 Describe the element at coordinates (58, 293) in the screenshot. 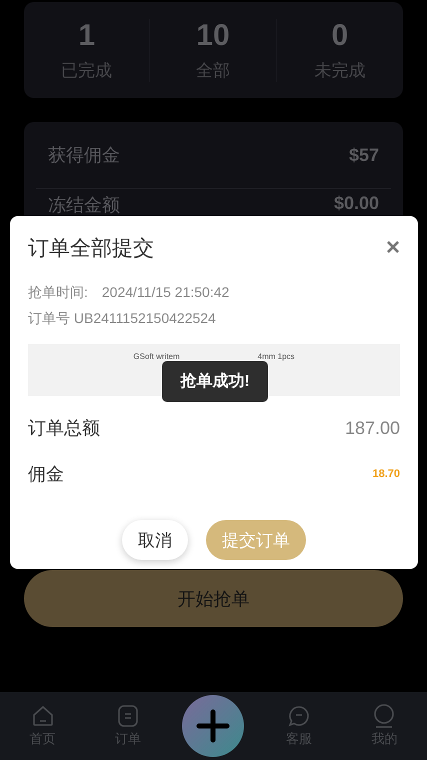

I see `grab-time-label: 抢单时间:` at that location.